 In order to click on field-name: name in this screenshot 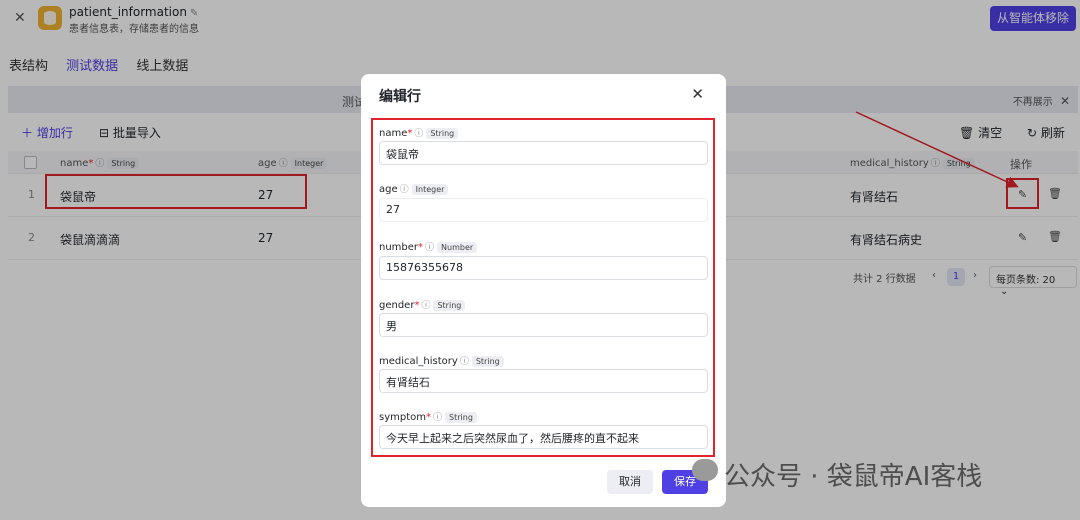, I will do `click(393, 133)`.